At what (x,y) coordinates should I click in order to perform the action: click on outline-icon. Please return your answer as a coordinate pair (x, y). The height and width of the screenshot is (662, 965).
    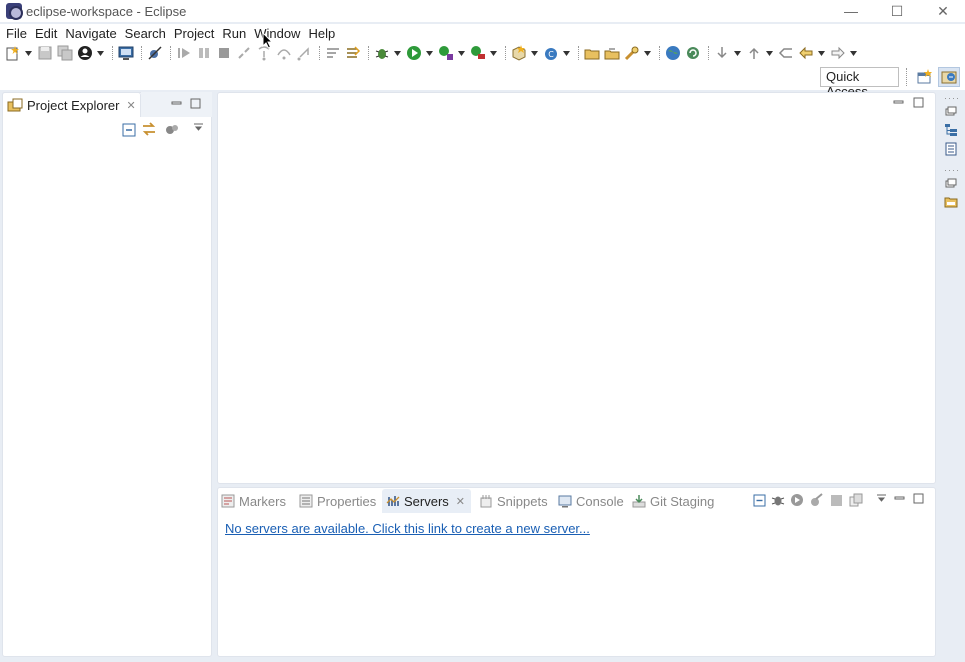
    Looking at the image, I should click on (951, 130).